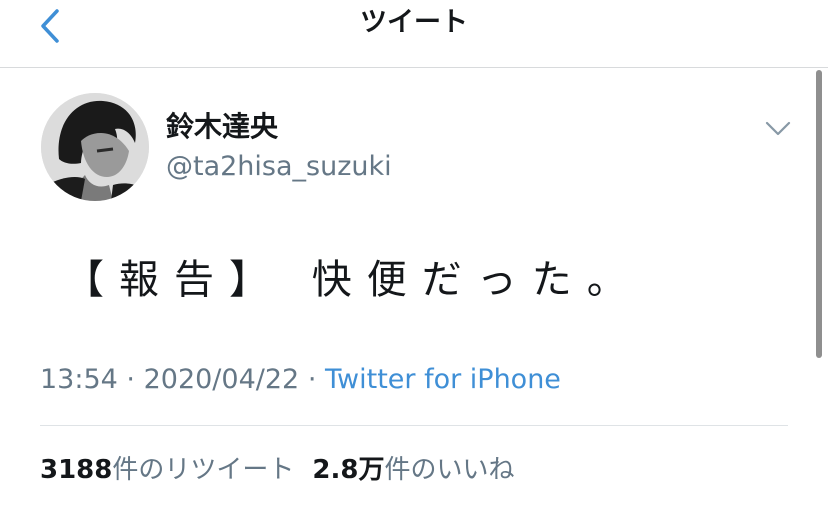  I want to click on tweet-date: 2020/04/22, so click(221, 379).